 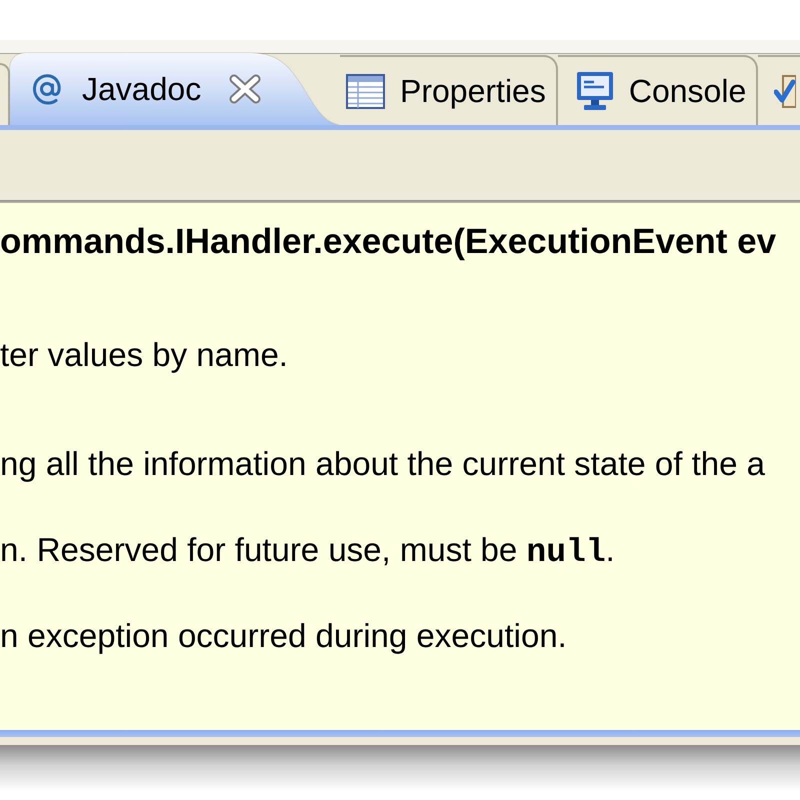 What do you see at coordinates (785, 91) in the screenshot?
I see `checkmark-icon` at bounding box center [785, 91].